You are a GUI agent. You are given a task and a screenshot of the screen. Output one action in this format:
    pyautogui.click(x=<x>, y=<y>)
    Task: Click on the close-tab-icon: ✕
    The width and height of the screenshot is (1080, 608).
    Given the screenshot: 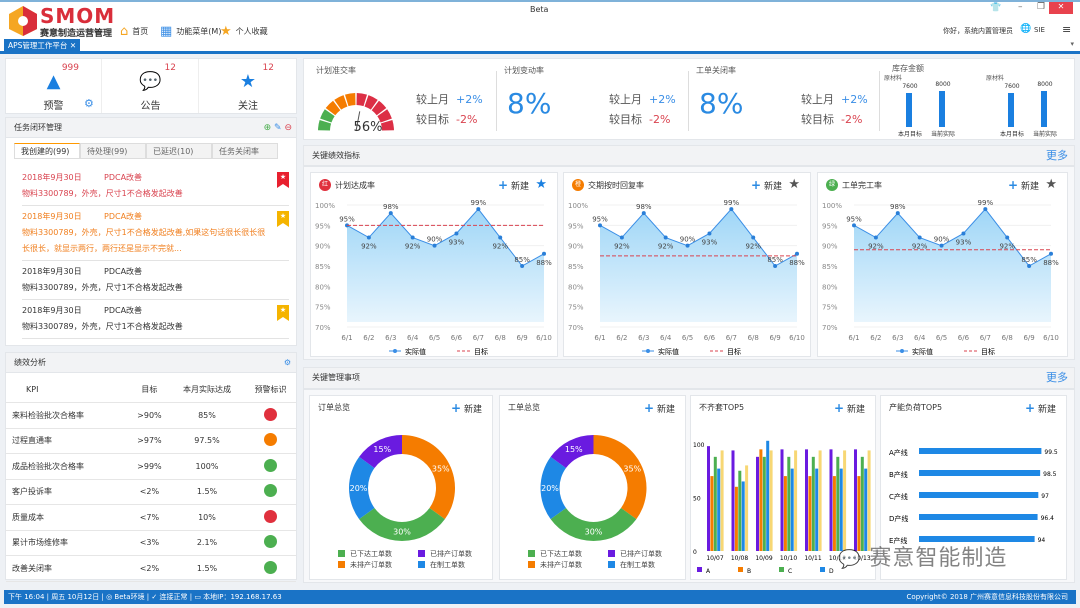 What is the action you would take?
    pyautogui.click(x=73, y=45)
    